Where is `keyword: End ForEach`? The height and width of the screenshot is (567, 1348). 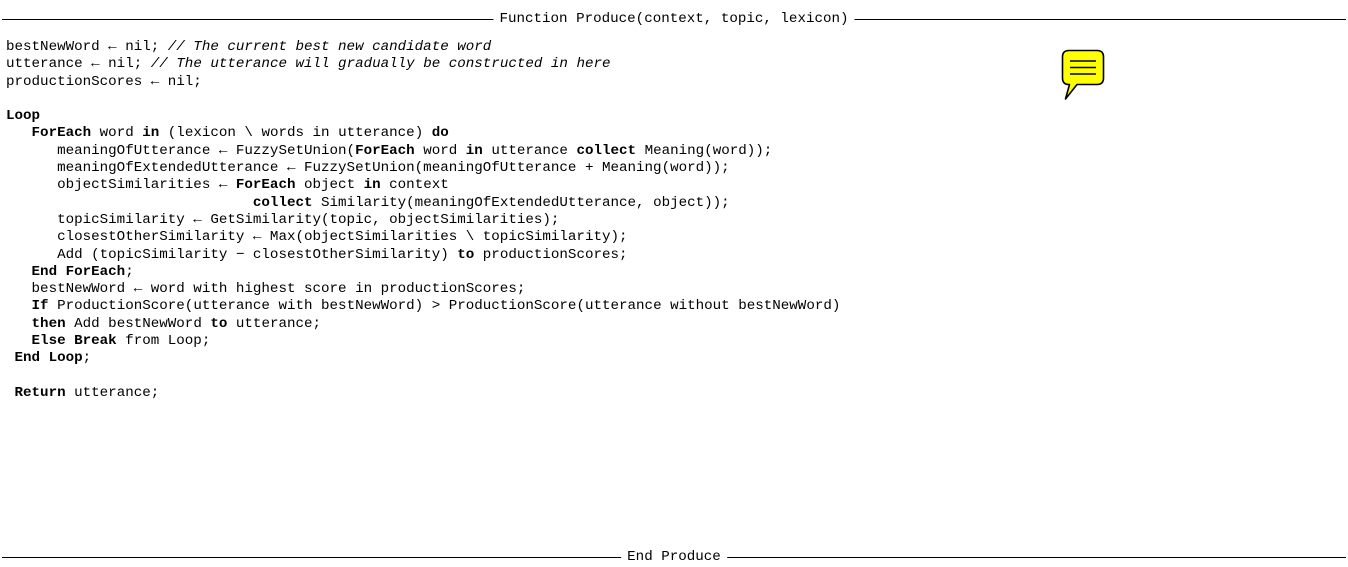
keyword: End ForEach is located at coordinates (78, 271).